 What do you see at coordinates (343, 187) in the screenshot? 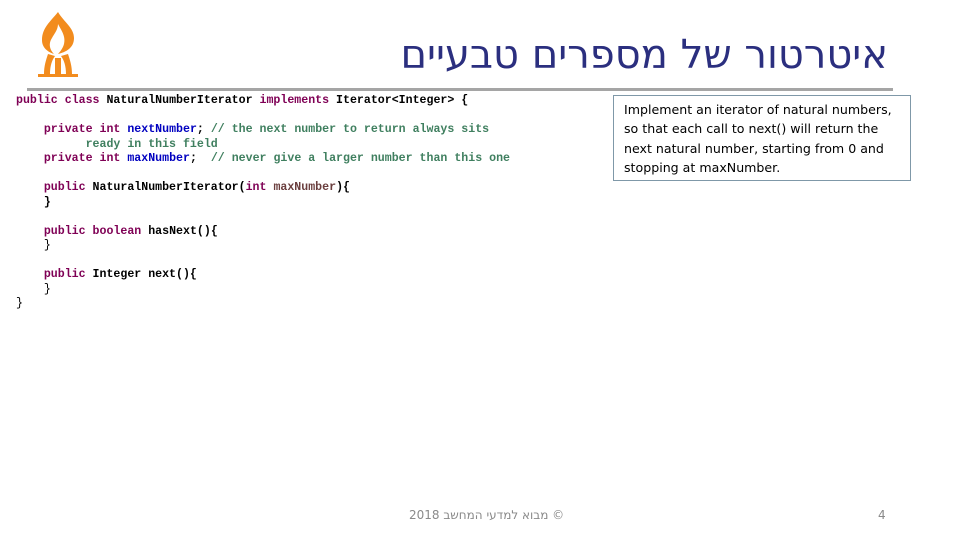
I see `code-token: ){` at bounding box center [343, 187].